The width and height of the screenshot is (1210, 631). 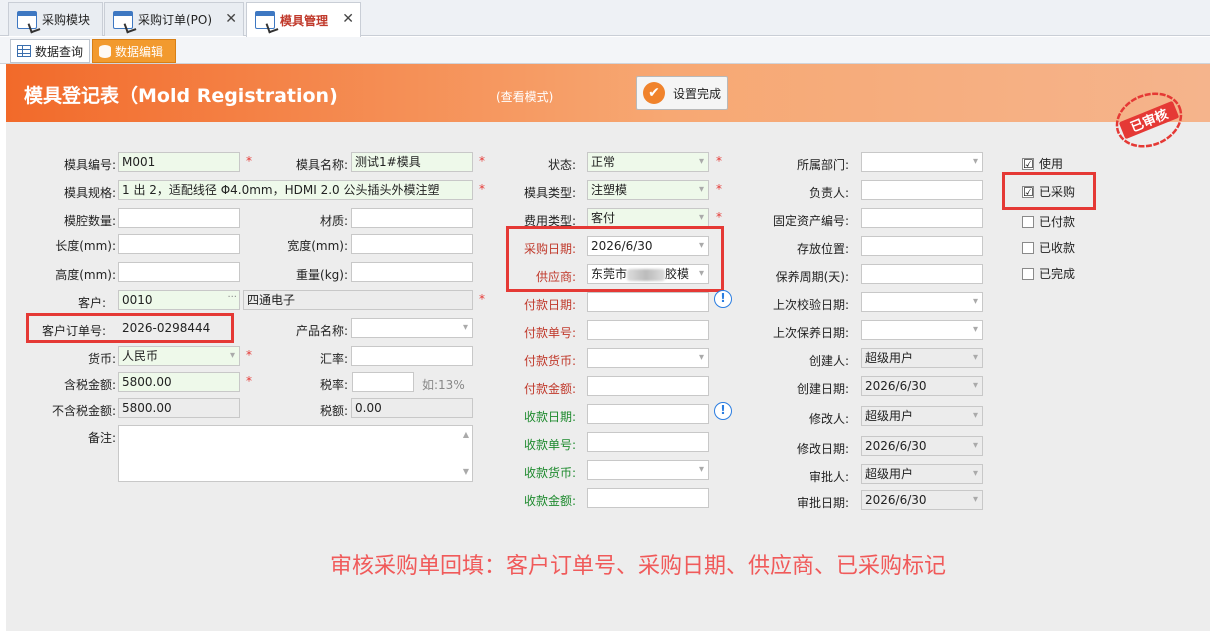 What do you see at coordinates (333, 385) in the screenshot?
I see `tax-rate-label: 税率:` at bounding box center [333, 385].